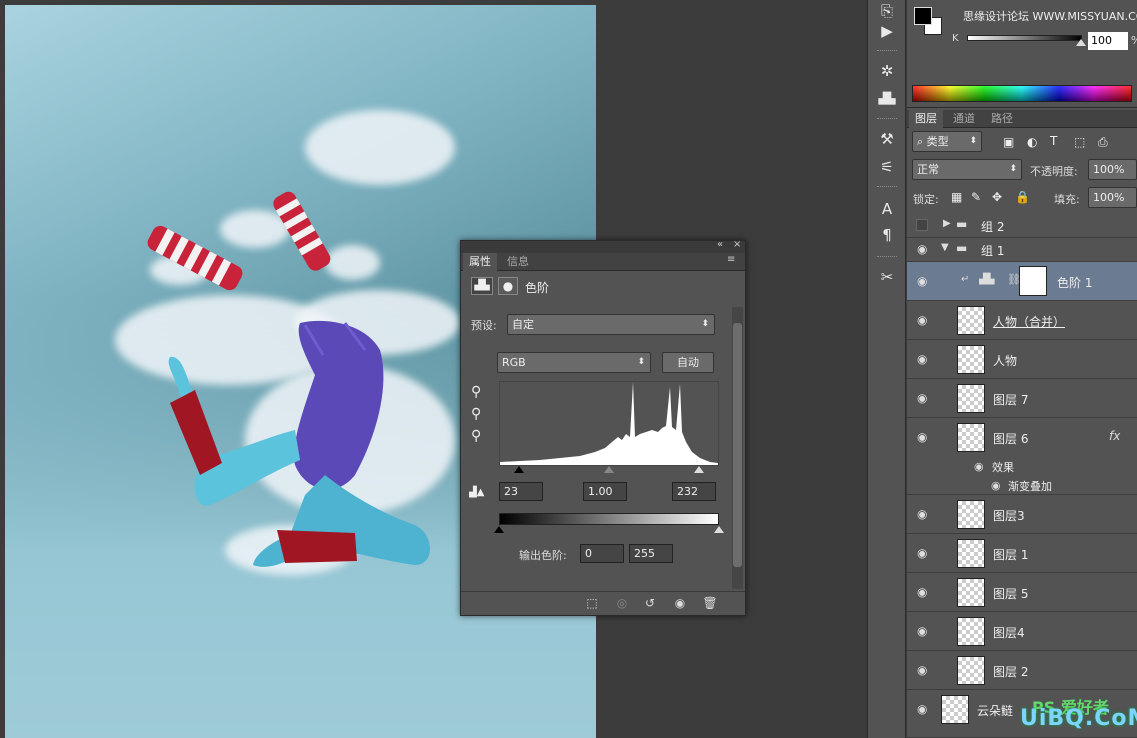 The width and height of the screenshot is (1137, 738). I want to click on foreground-color-swatch, so click(923, 16).